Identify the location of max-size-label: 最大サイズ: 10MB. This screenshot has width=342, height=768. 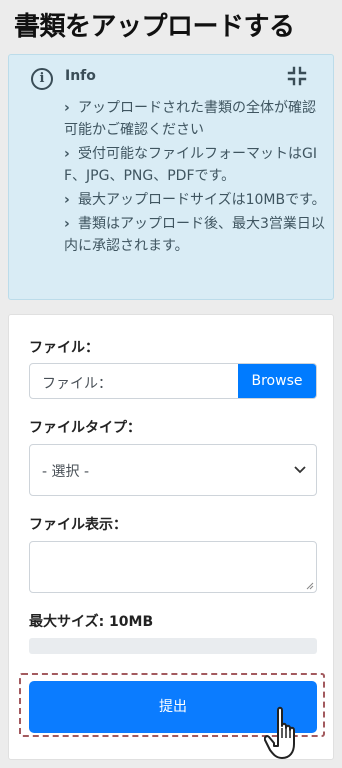
(91, 622).